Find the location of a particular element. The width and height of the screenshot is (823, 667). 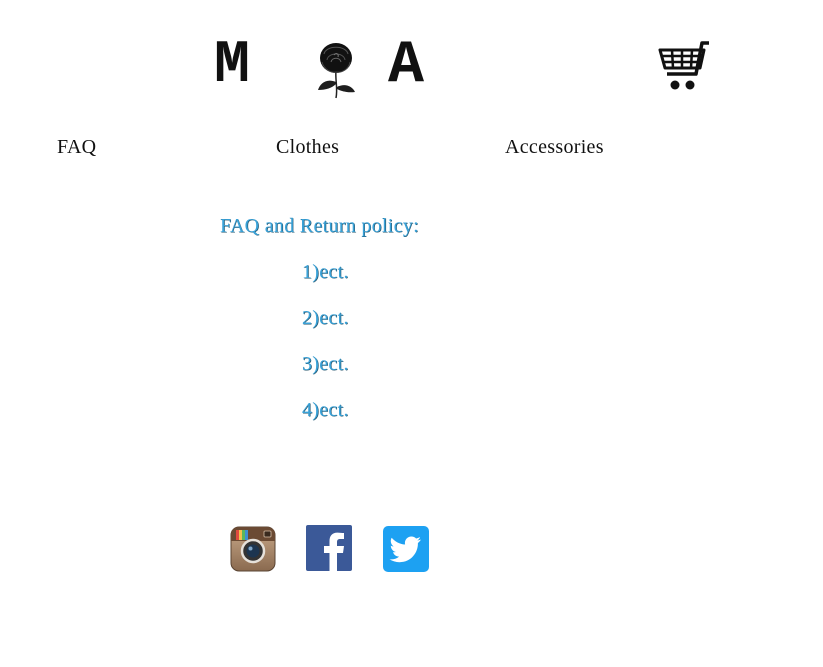

facebook-icon is located at coordinates (329, 548).